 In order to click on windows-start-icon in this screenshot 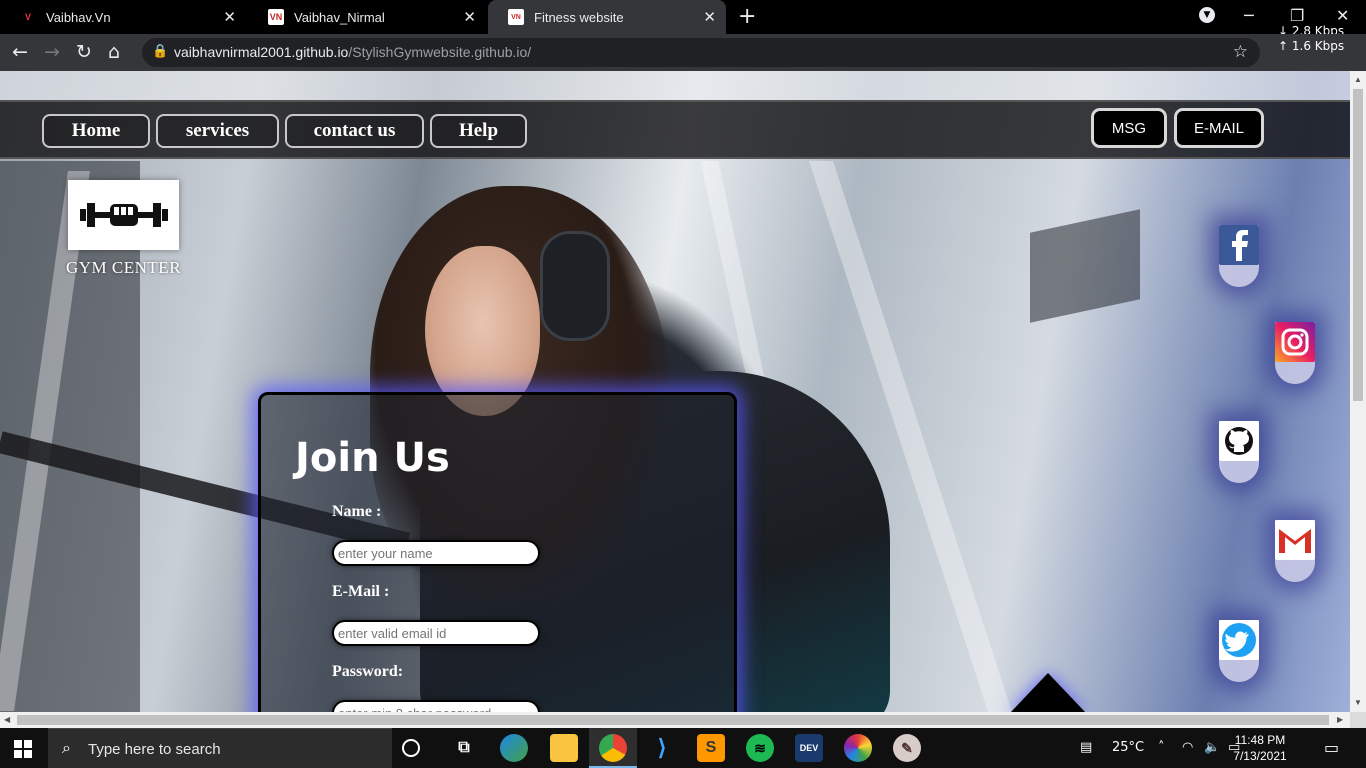, I will do `click(23, 749)`.